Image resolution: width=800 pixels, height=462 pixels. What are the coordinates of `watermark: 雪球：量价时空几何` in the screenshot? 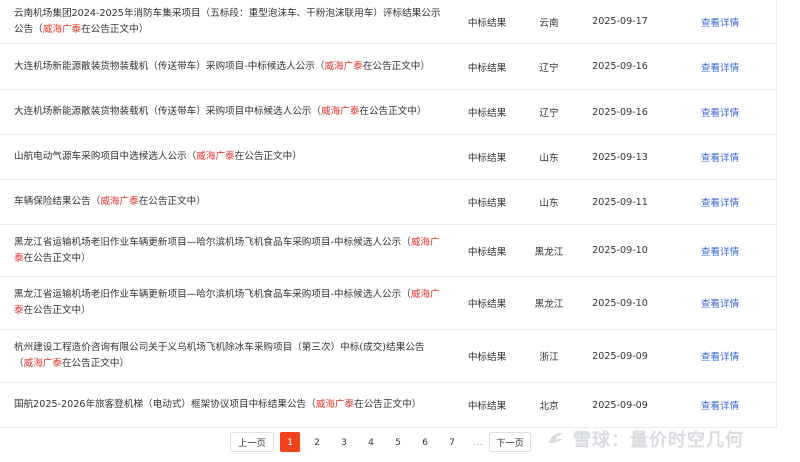 It's located at (644, 439).